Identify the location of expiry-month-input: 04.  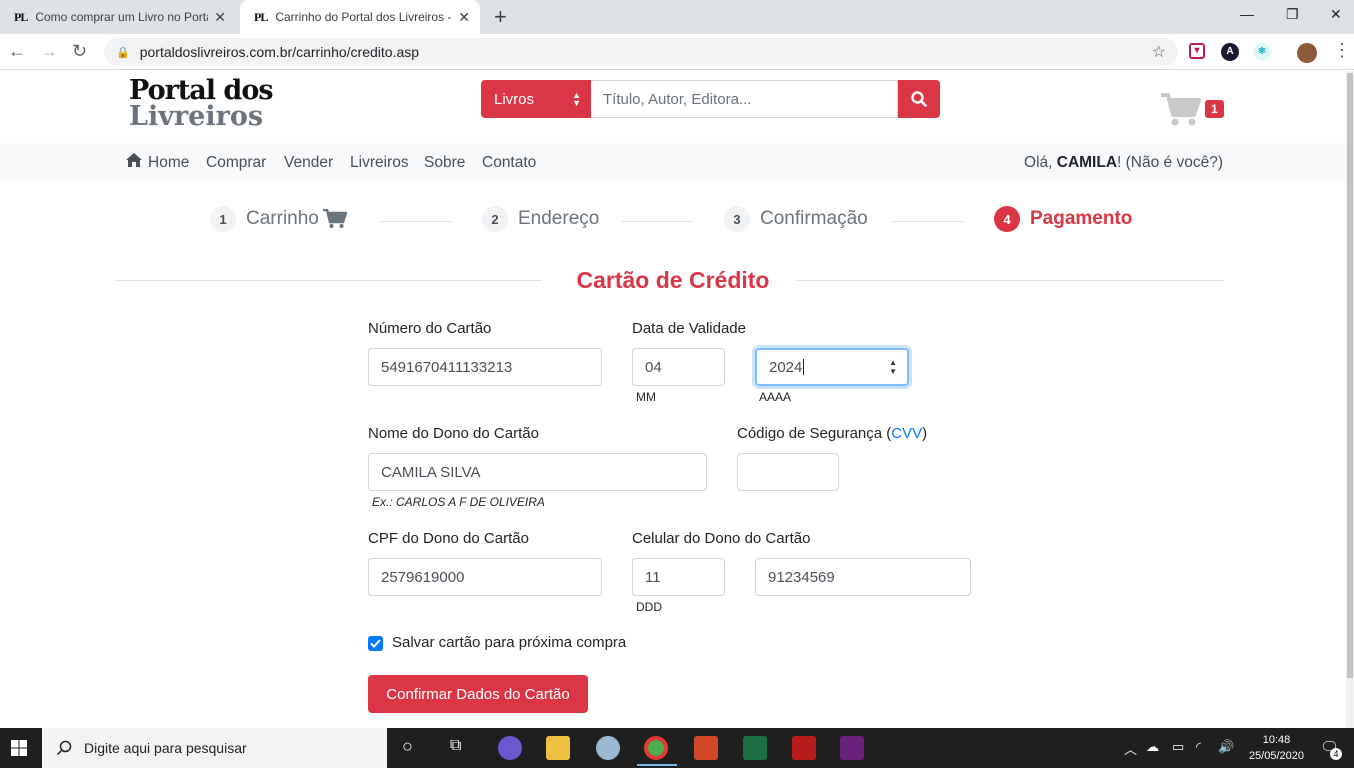
(678, 367).